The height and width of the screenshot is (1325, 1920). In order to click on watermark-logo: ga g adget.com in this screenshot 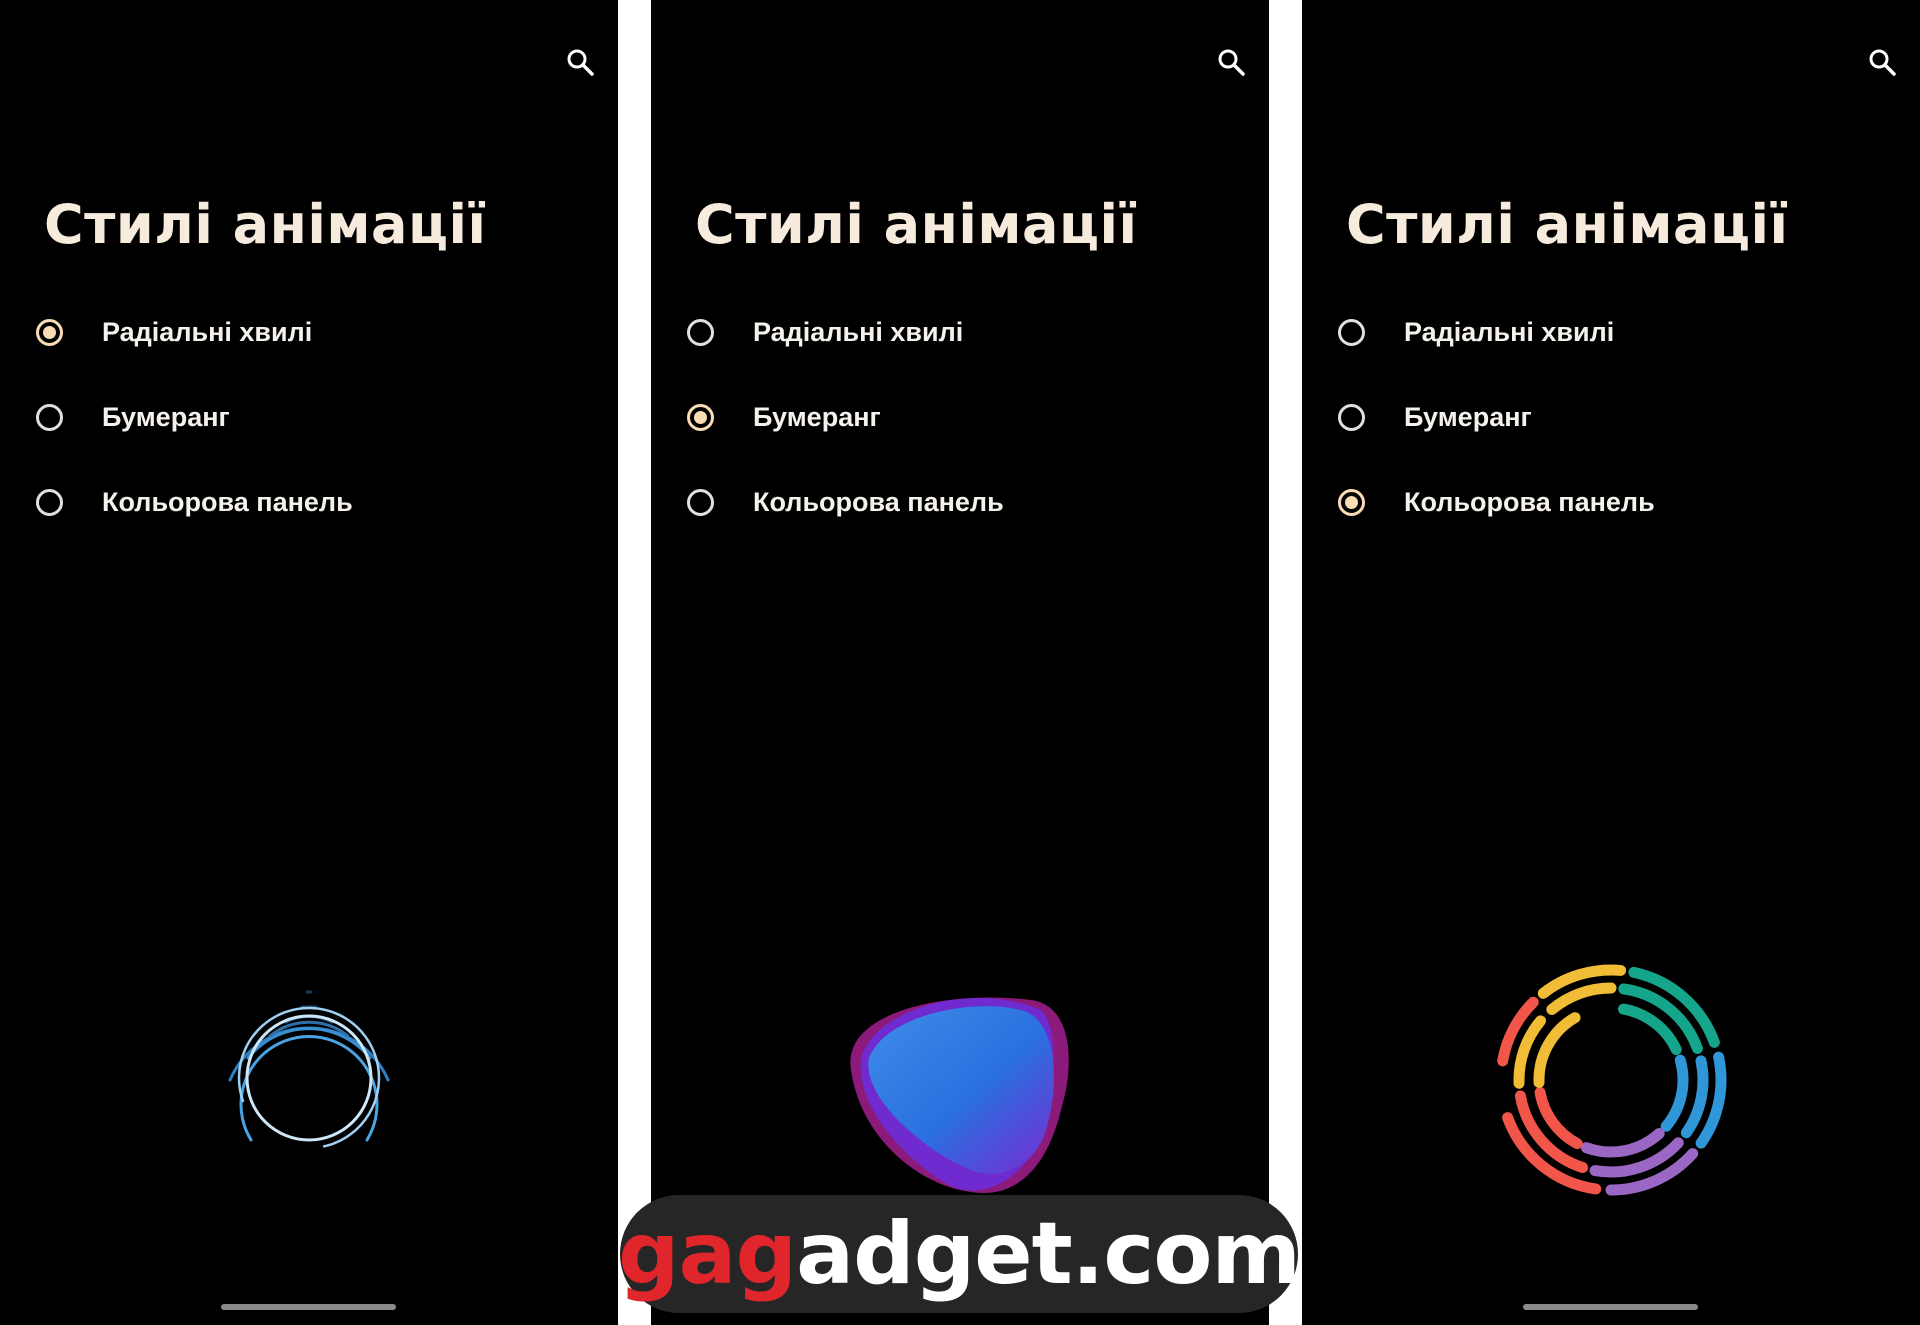, I will do `click(959, 1254)`.